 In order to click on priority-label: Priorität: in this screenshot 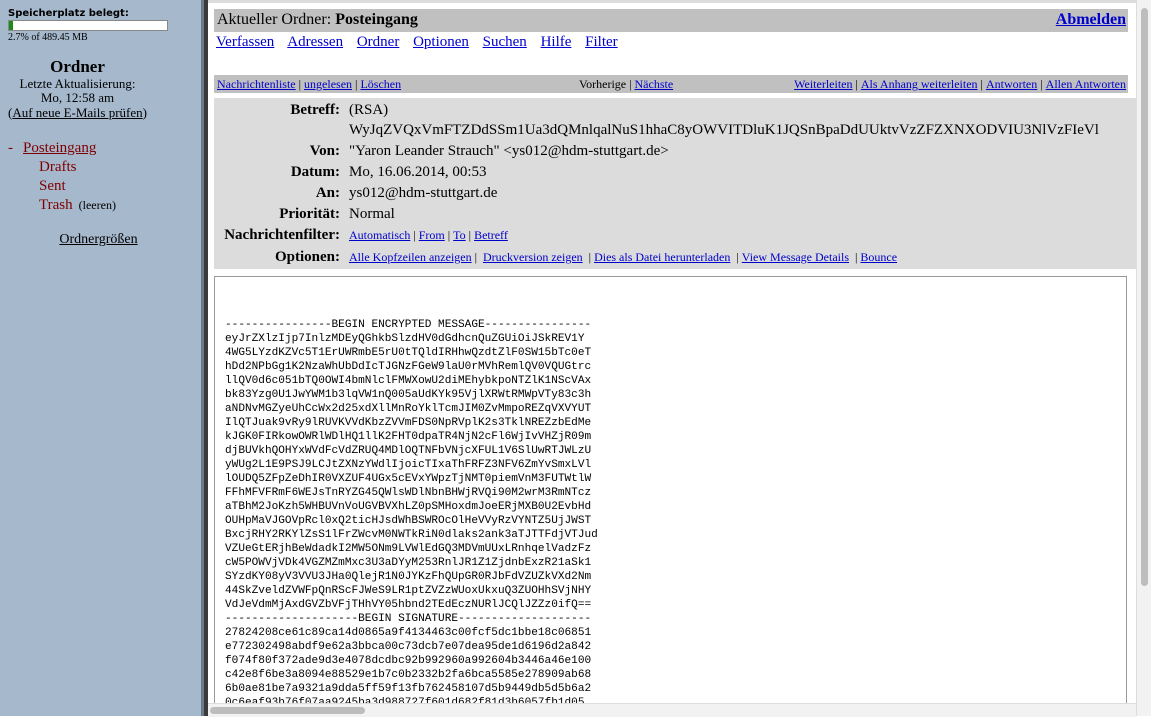, I will do `click(309, 214)`.